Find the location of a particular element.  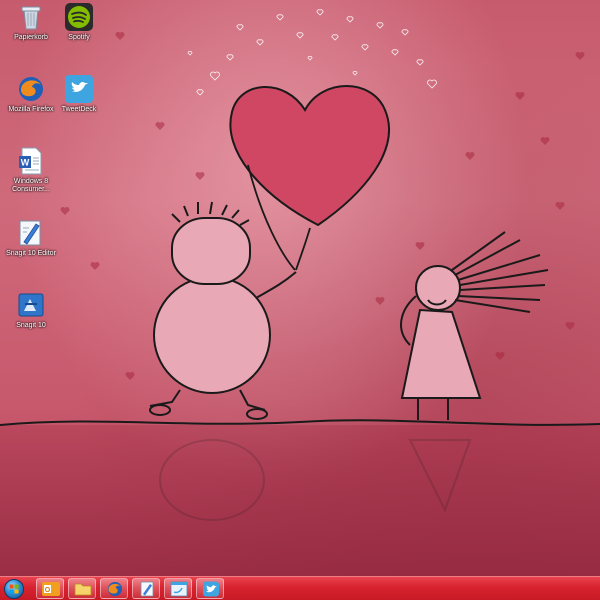

taskbar-pin-outlook: O is located at coordinates (50, 588).